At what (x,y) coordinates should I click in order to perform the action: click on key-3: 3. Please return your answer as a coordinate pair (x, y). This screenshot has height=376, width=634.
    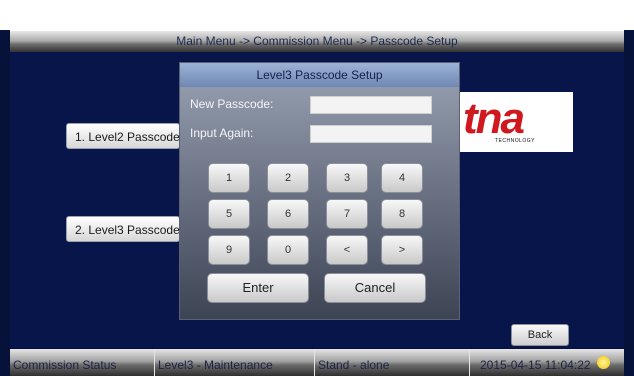
    Looking at the image, I should click on (347, 178).